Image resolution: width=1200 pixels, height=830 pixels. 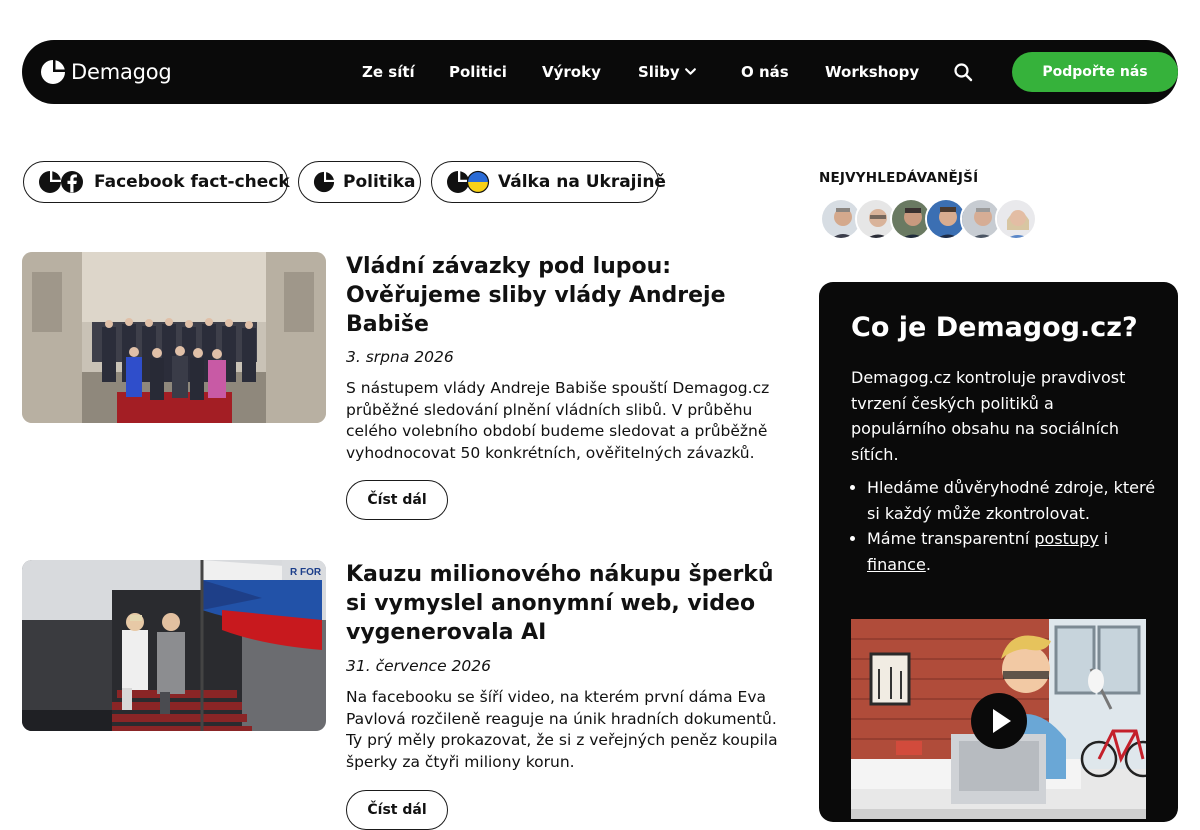 I want to click on nav-item-o-nas: O nás, so click(x=765, y=72).